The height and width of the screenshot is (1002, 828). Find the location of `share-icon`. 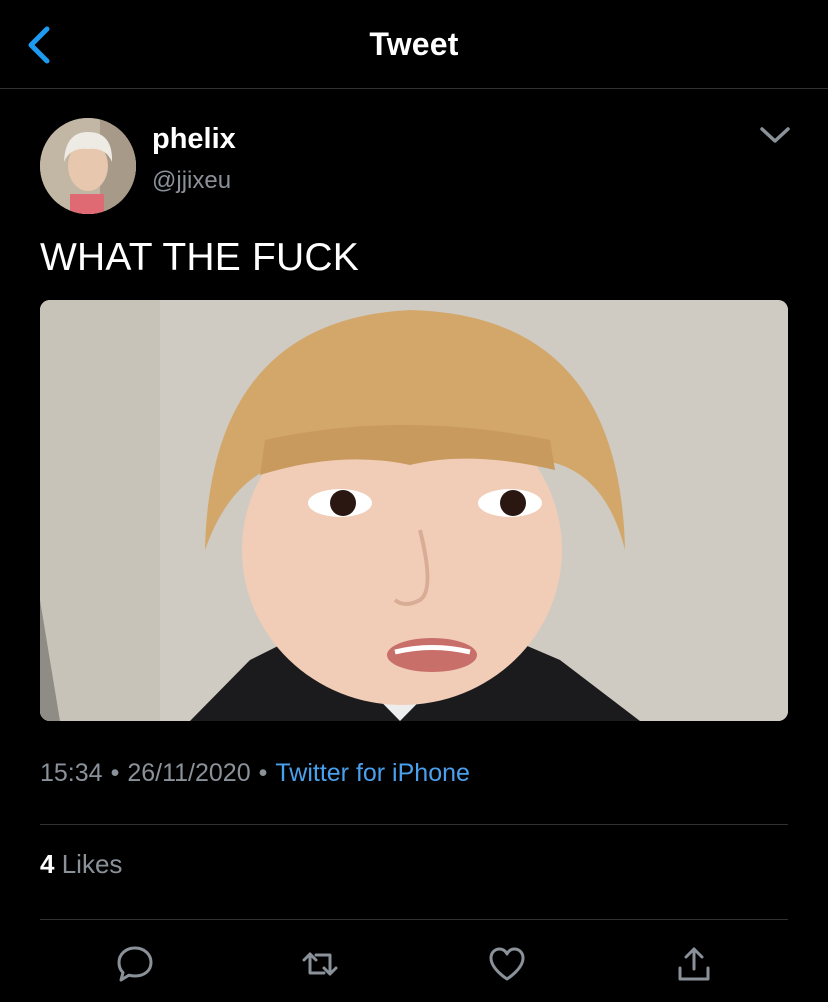

share-icon is located at coordinates (694, 964).